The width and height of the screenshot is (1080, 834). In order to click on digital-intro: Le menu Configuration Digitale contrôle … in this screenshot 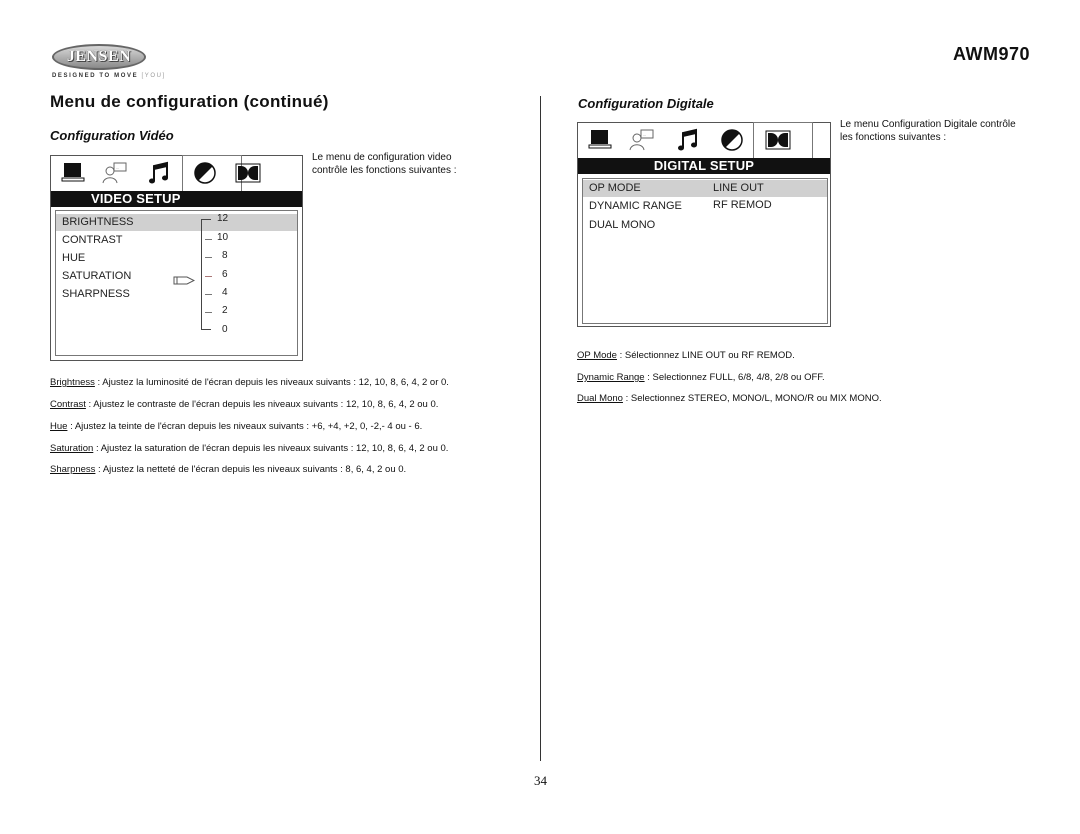, I will do `click(928, 131)`.